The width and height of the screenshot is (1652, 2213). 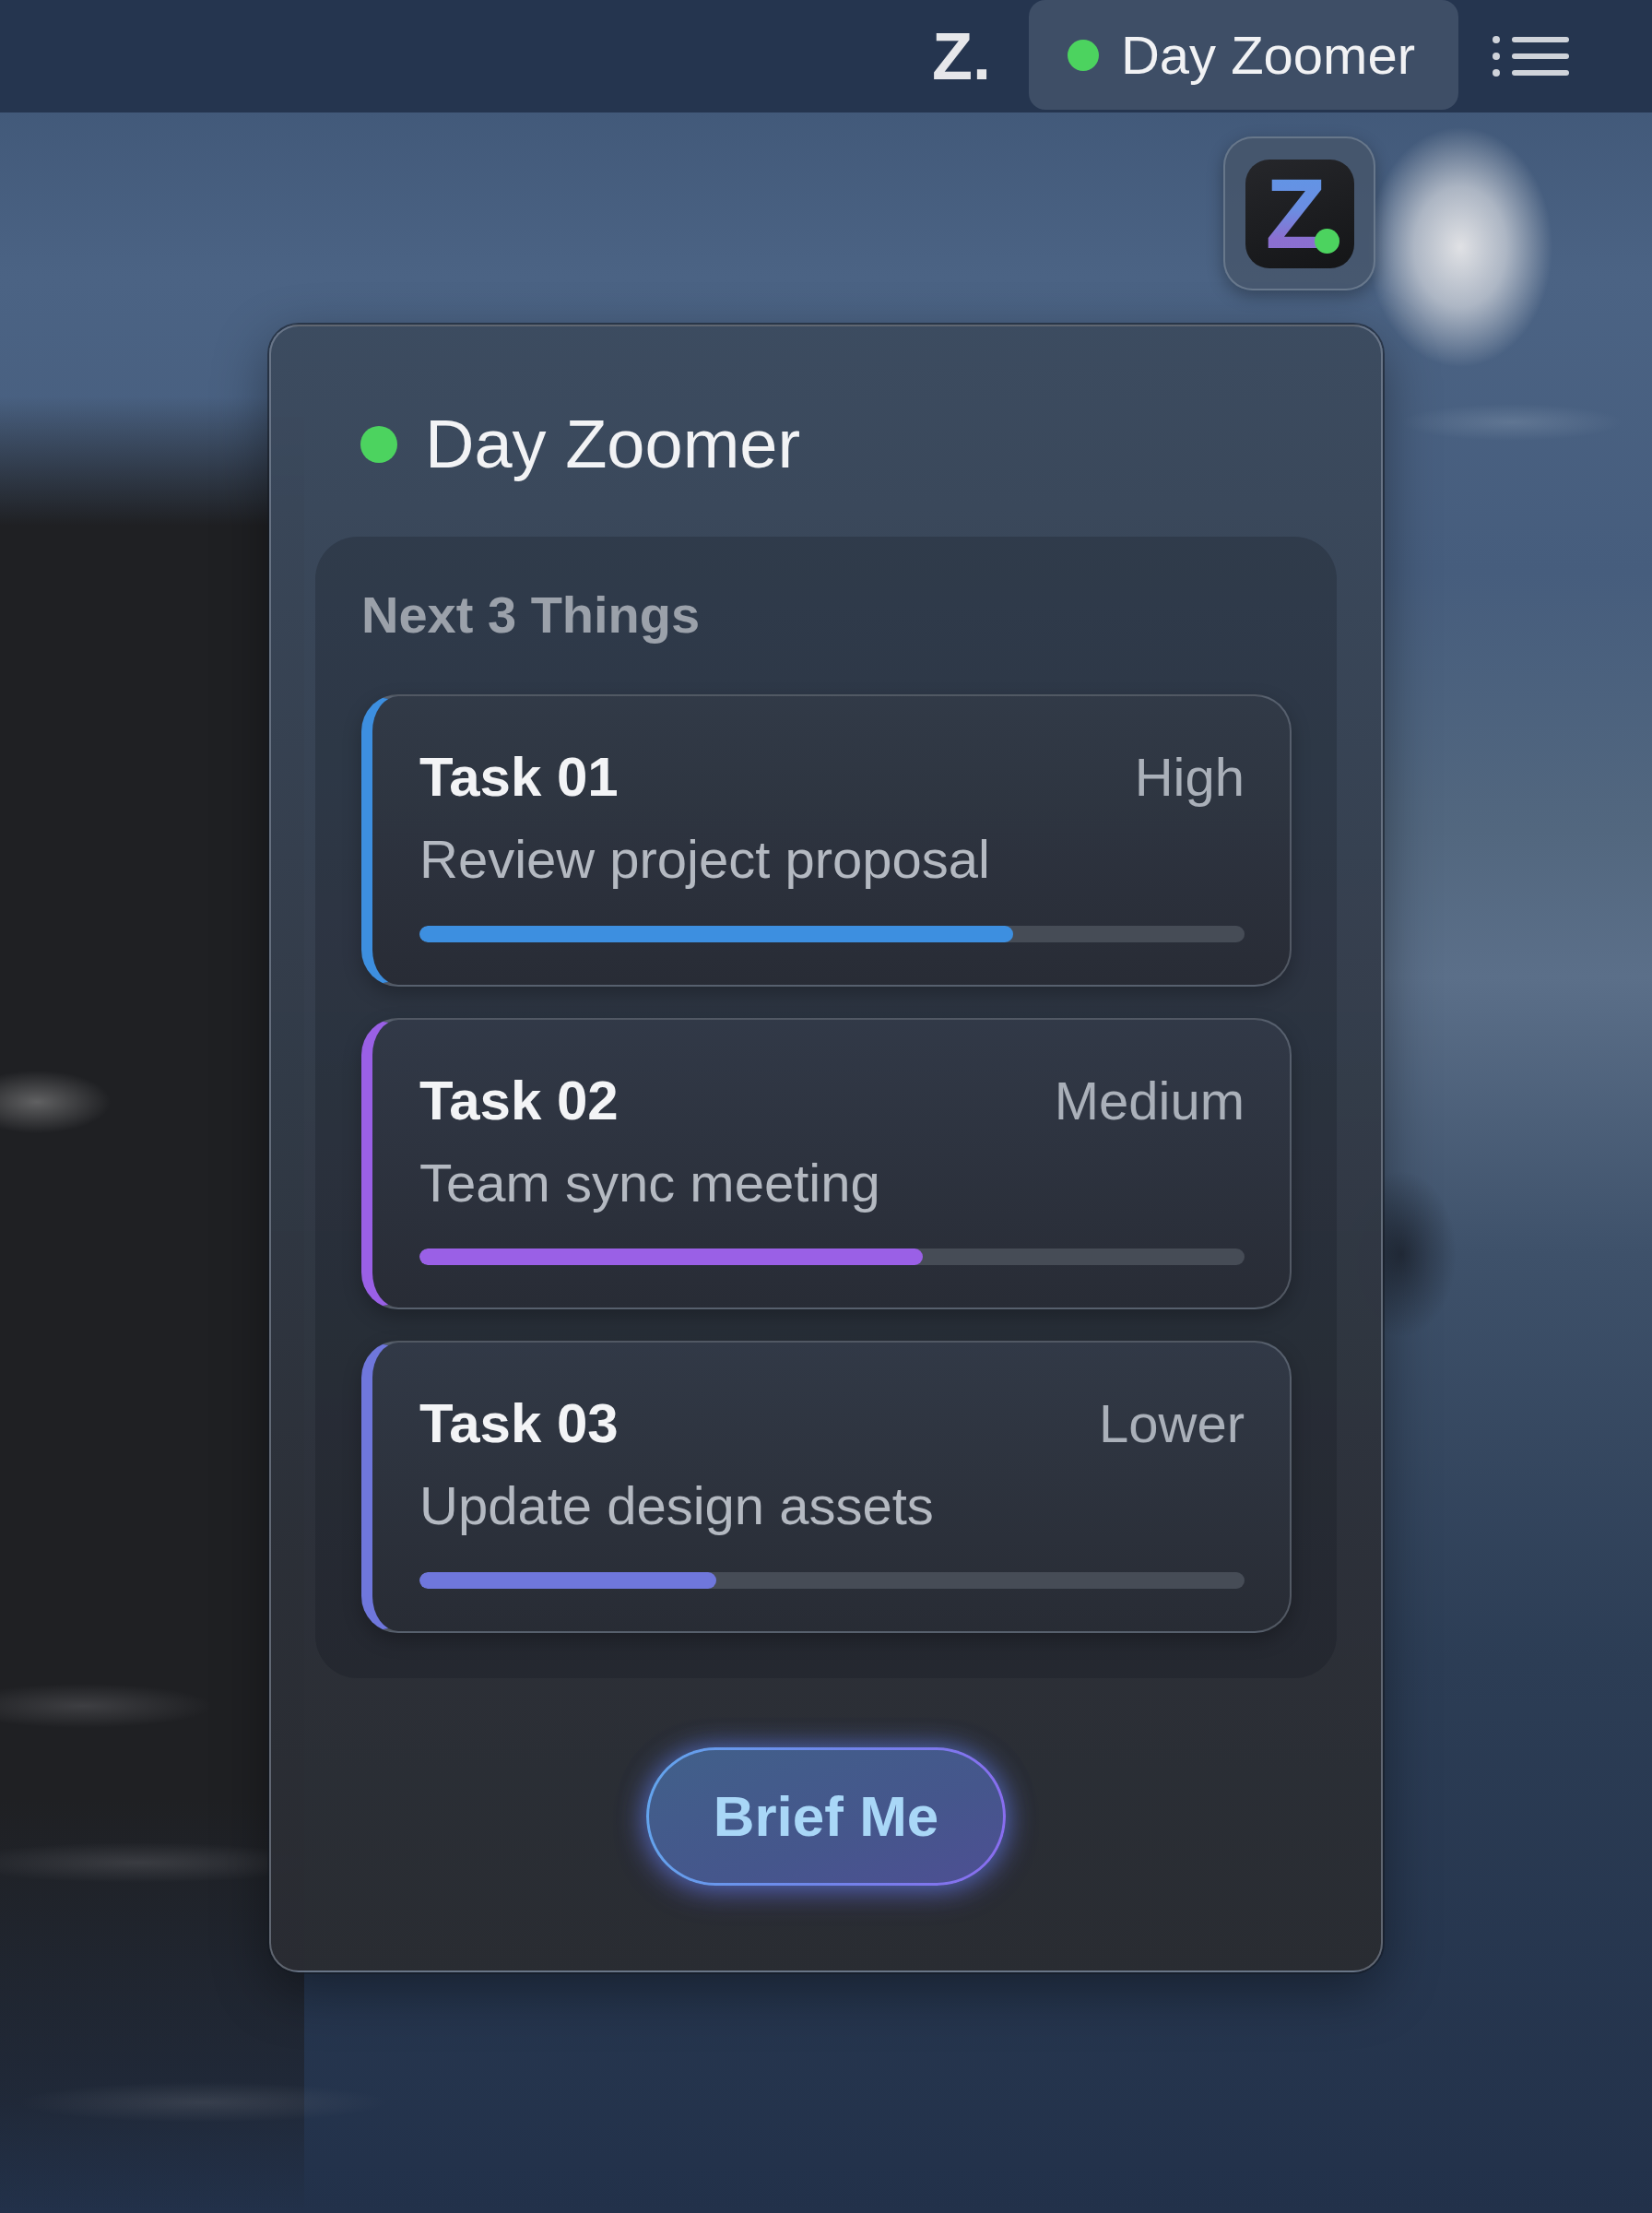 What do you see at coordinates (1172, 1424) in the screenshot?
I see `task-priority: Lower` at bounding box center [1172, 1424].